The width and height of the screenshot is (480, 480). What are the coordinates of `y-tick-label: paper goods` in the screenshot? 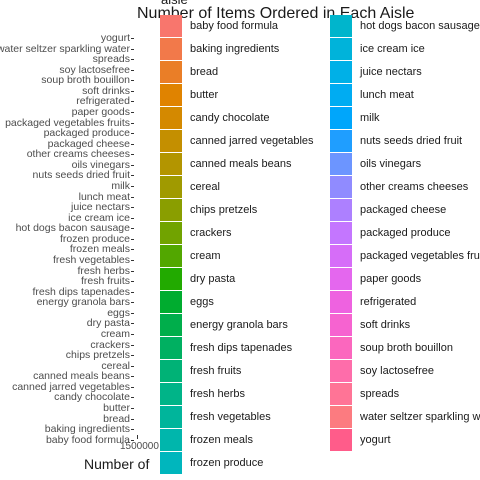 It's located at (100, 111).